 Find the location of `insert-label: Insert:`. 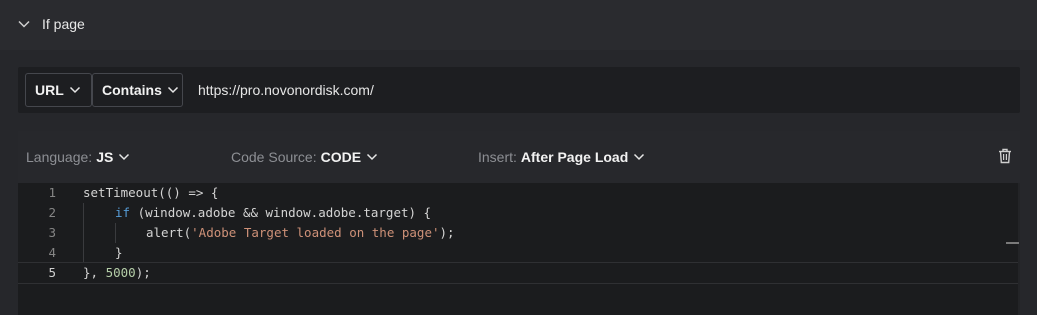

insert-label: Insert: is located at coordinates (497, 157).